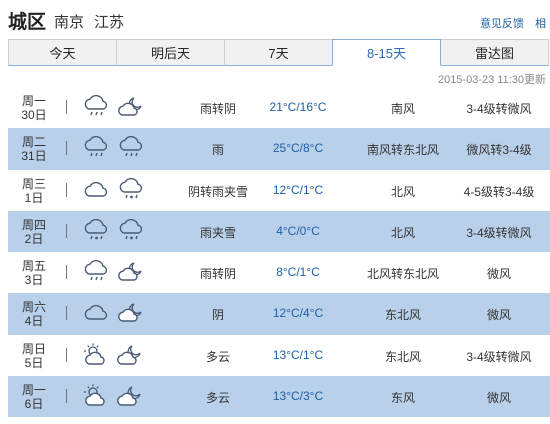 The height and width of the screenshot is (424, 550). I want to click on forecast-row: 周四 2日 雨夹雪 4°C/0°C 北风 3-4级转微风, so click(279, 231).